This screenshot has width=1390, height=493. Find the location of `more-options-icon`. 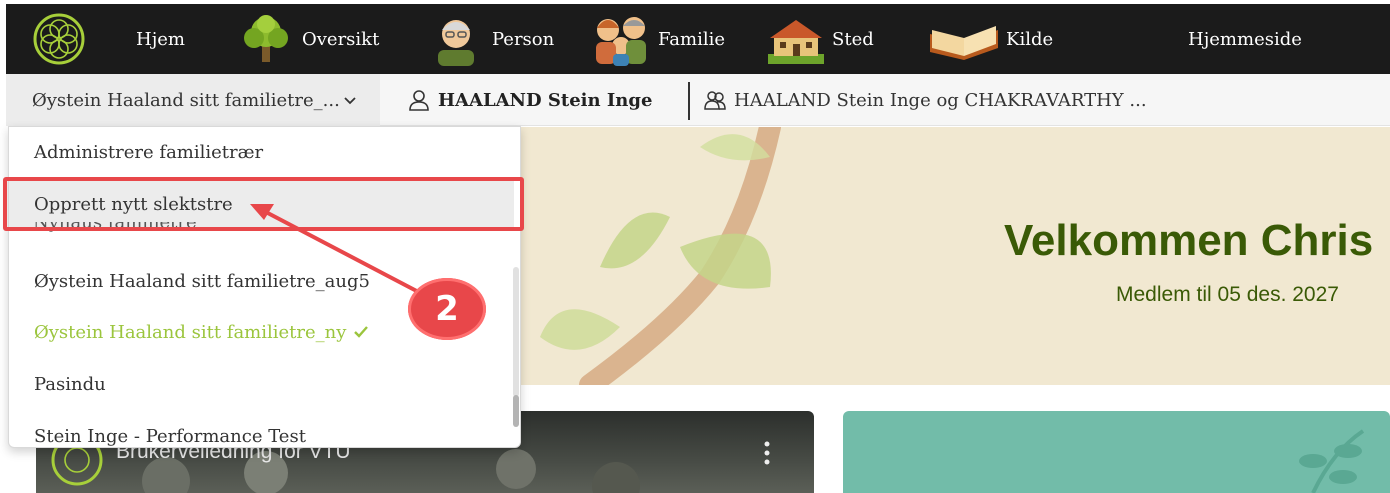

more-options-icon is located at coordinates (767, 454).